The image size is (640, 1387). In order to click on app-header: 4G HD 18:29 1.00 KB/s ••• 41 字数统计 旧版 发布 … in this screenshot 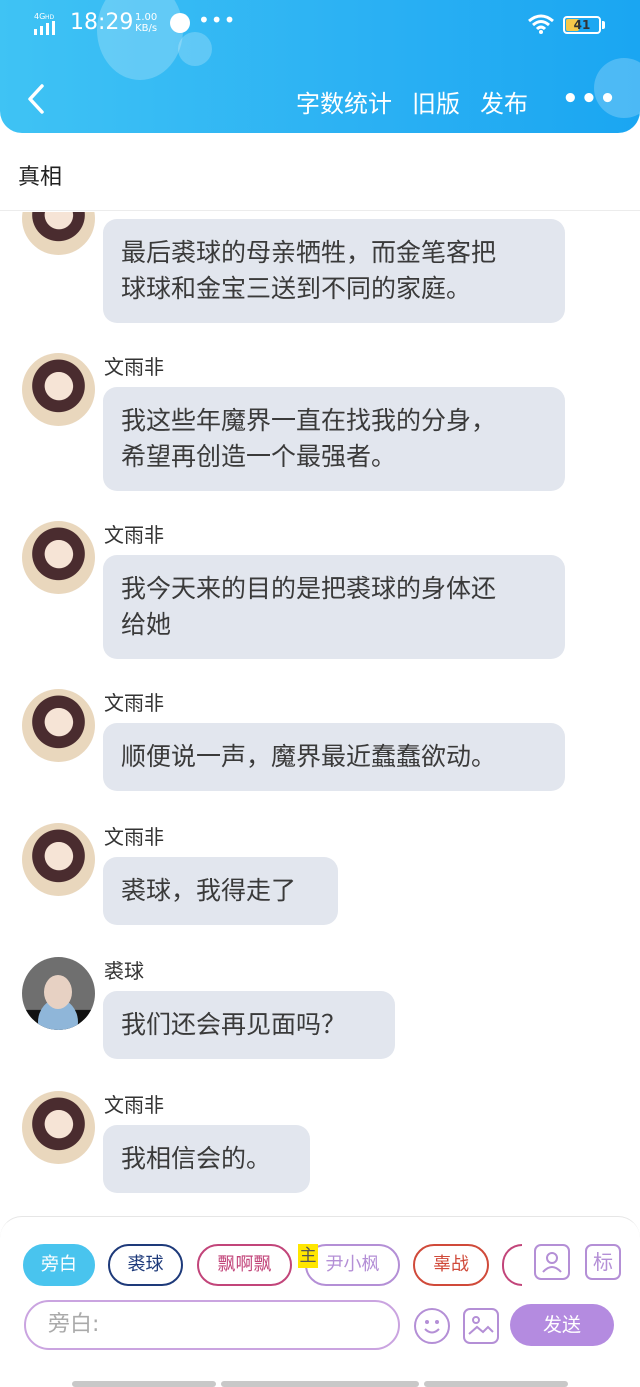, I will do `click(320, 66)`.